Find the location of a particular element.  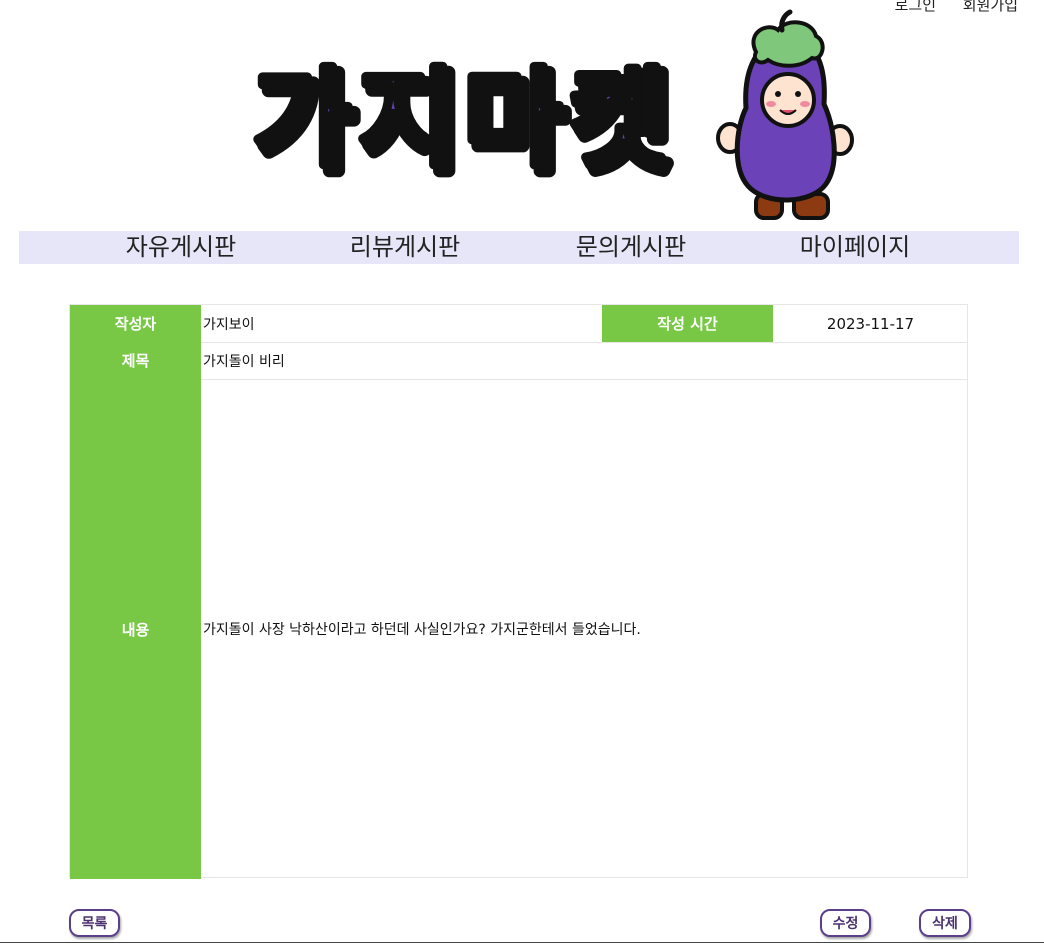

time-label: 작성 시간 is located at coordinates (687, 323).